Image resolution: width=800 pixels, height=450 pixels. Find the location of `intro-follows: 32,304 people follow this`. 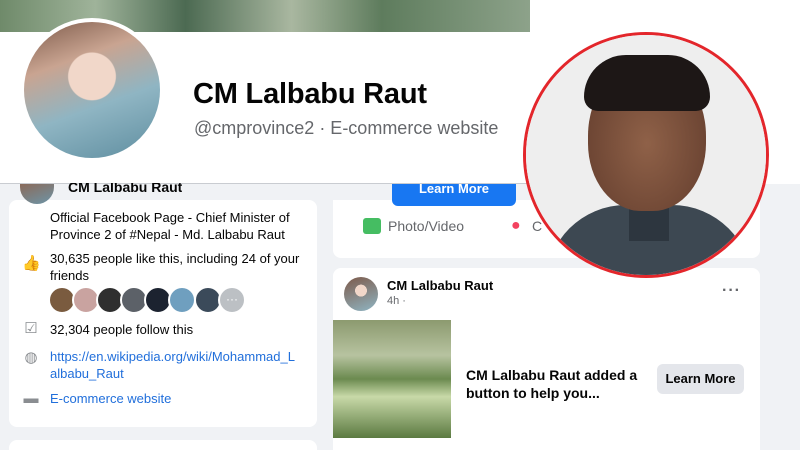

intro-follows: 32,304 people follow this is located at coordinates (122, 329).